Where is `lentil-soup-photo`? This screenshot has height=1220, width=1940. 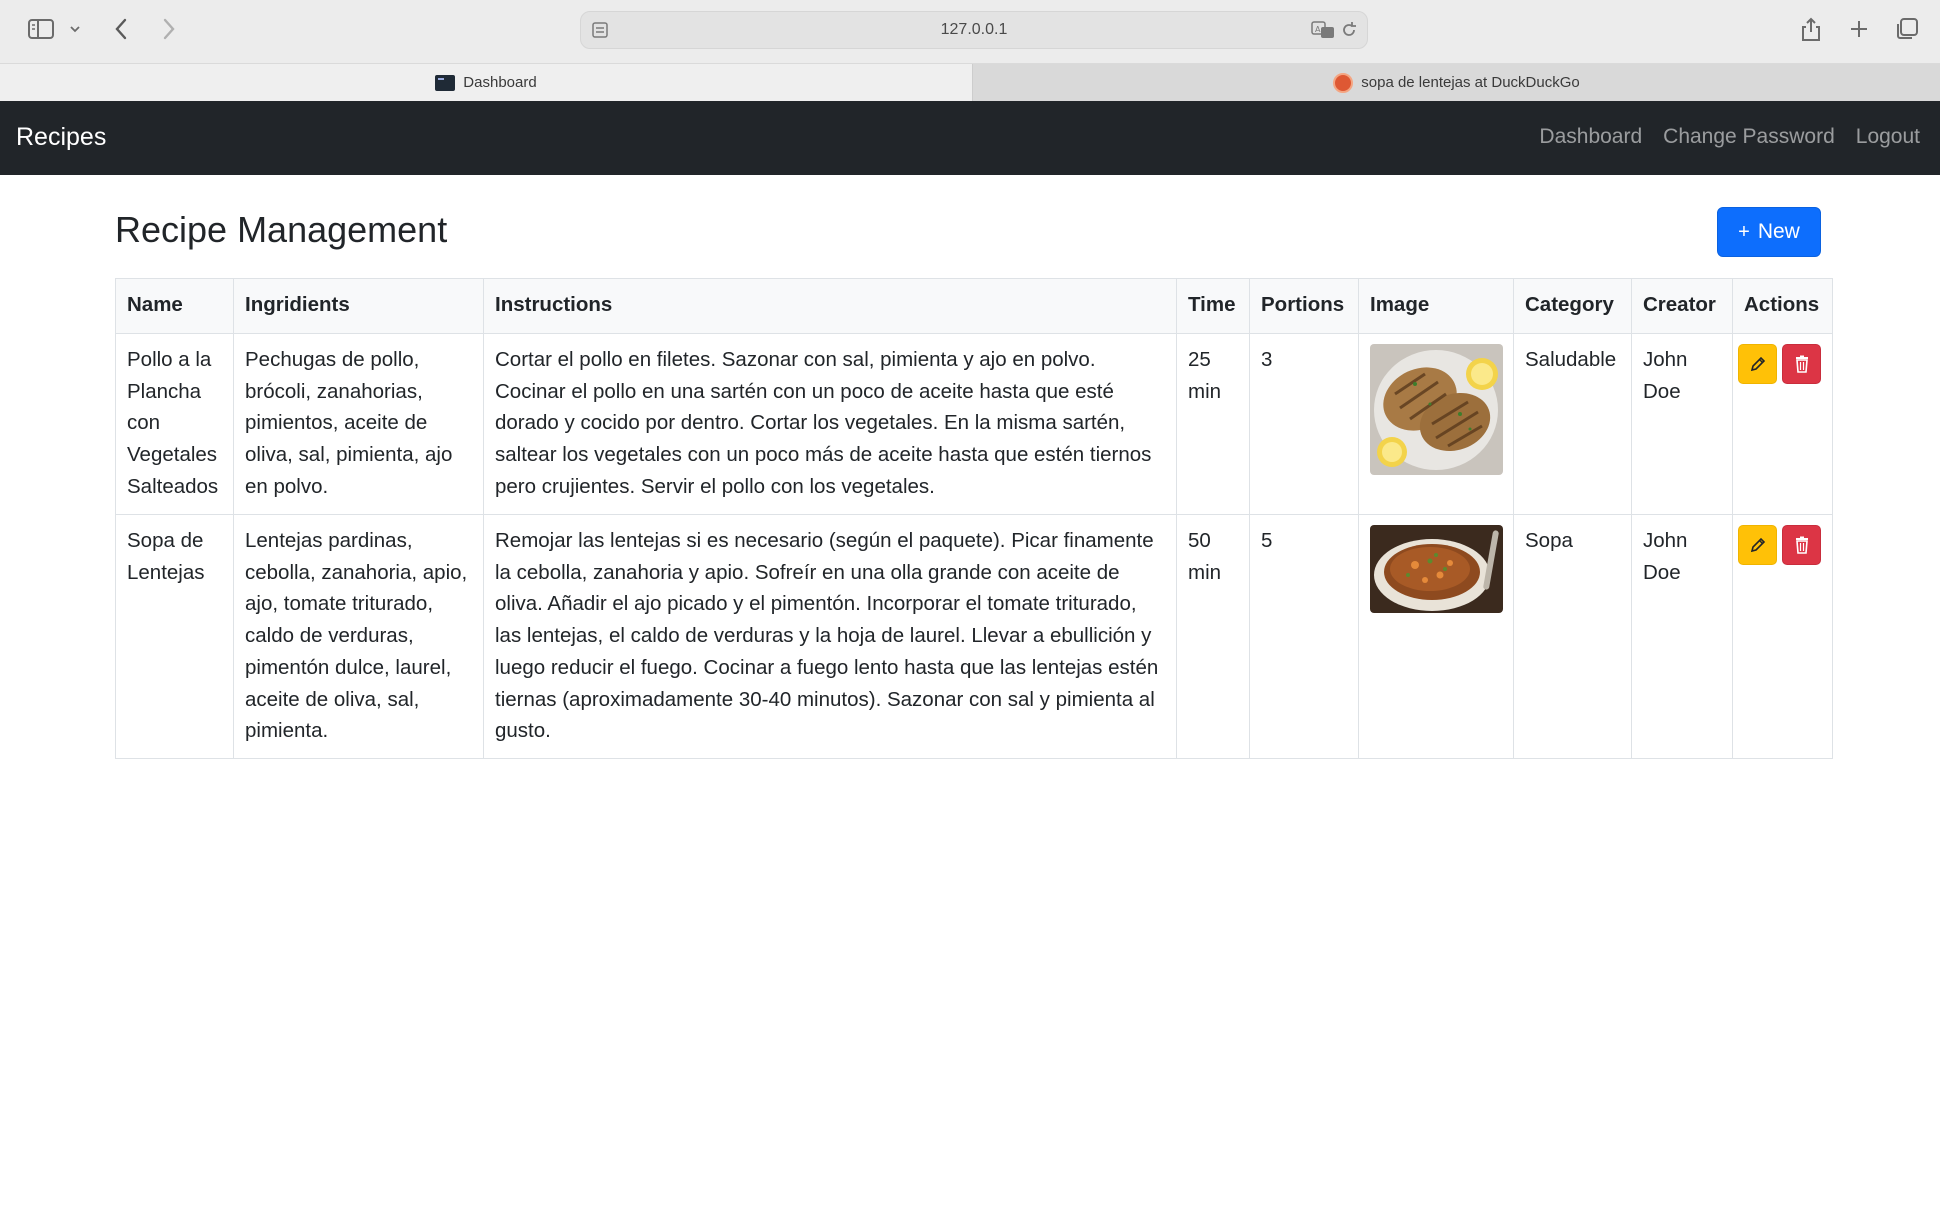
lentil-soup-photo is located at coordinates (1436, 569).